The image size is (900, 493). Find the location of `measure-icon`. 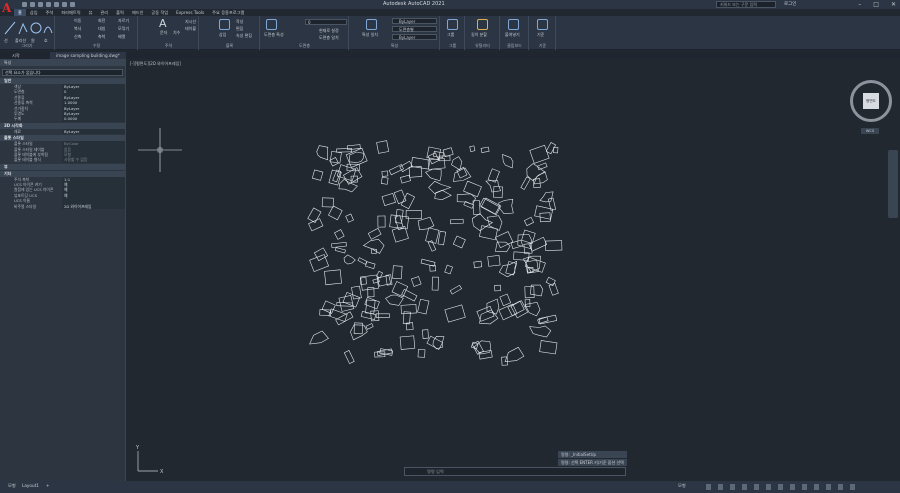

measure-icon is located at coordinates (482, 24).